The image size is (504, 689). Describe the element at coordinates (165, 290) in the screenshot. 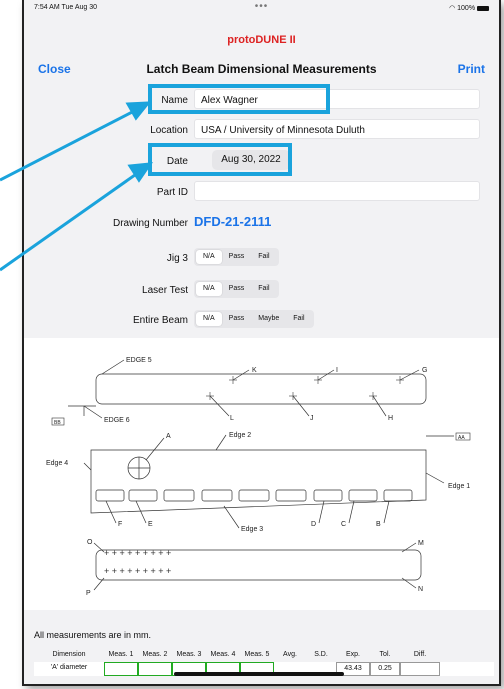

I see `laser-test-label: Laser Test` at that location.